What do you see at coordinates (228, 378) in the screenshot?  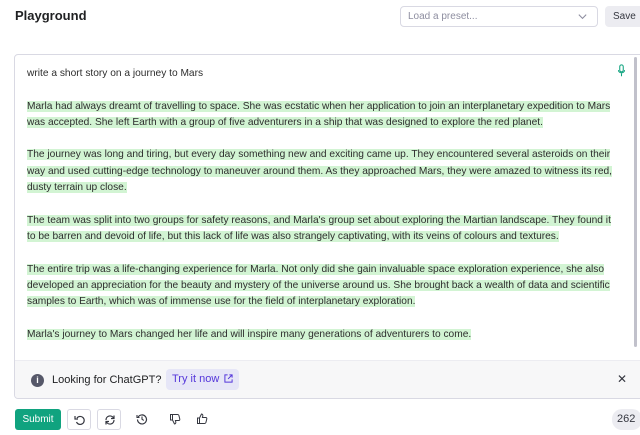 I see `external-link-icon` at bounding box center [228, 378].